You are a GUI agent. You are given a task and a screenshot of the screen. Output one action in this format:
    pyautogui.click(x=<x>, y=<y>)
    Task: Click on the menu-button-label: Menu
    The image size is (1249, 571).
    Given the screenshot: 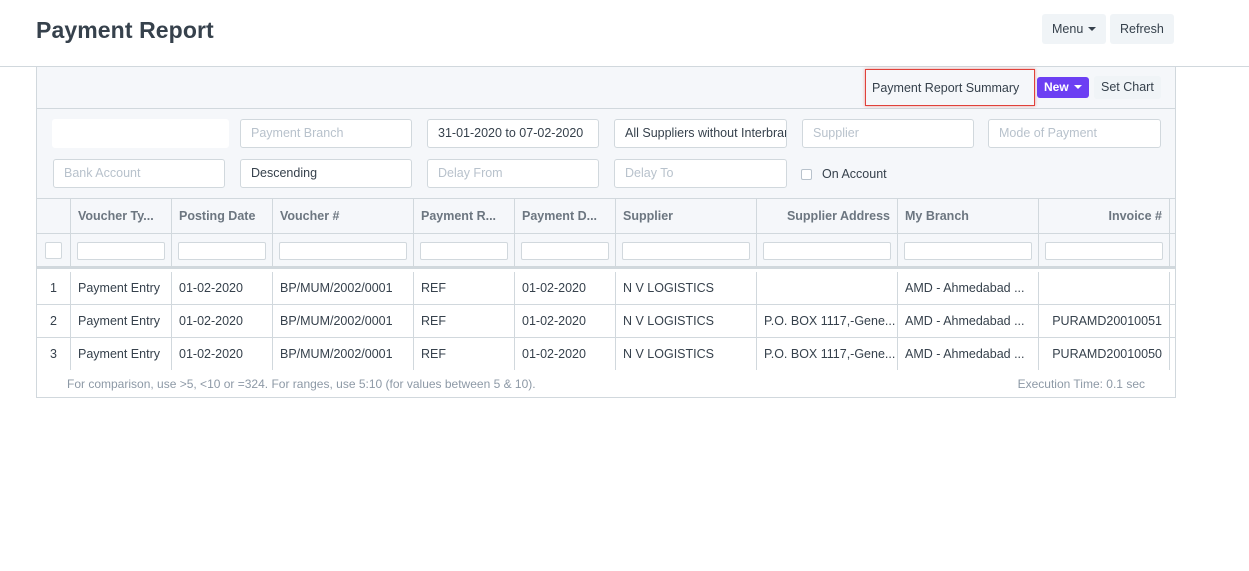 What is the action you would take?
    pyautogui.click(x=1068, y=29)
    